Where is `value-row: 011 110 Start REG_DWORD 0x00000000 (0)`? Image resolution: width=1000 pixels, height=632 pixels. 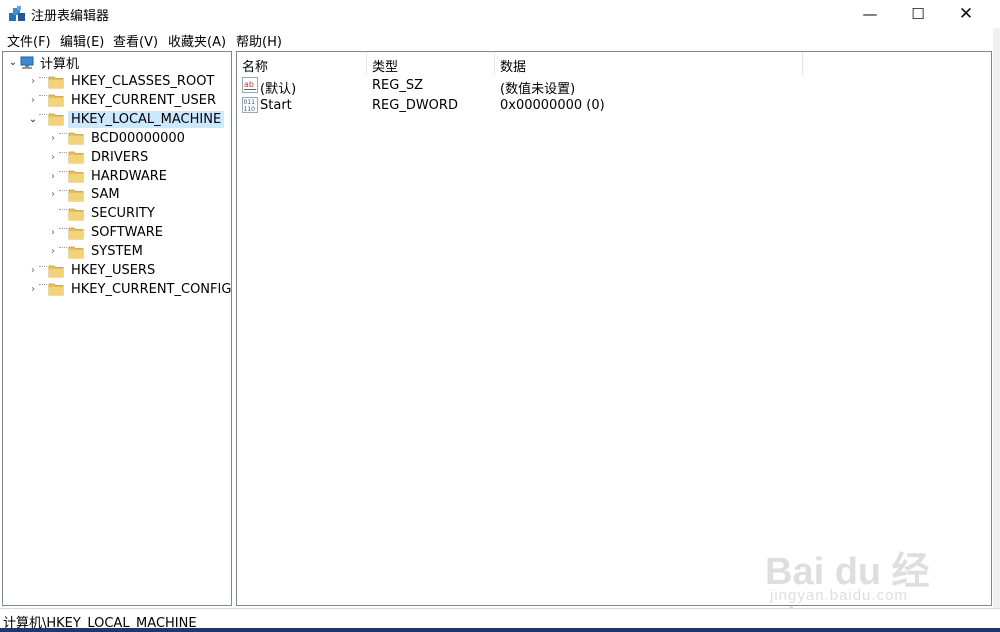 value-row: 011 110 Start REG_DWORD 0x00000000 (0) is located at coordinates (610, 106).